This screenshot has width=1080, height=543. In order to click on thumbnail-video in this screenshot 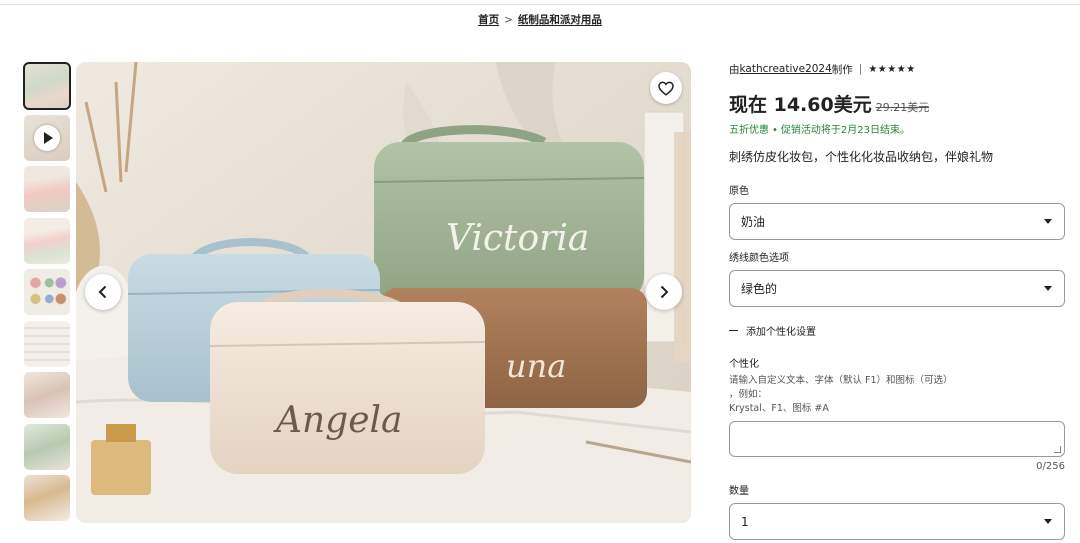, I will do `click(47, 137)`.